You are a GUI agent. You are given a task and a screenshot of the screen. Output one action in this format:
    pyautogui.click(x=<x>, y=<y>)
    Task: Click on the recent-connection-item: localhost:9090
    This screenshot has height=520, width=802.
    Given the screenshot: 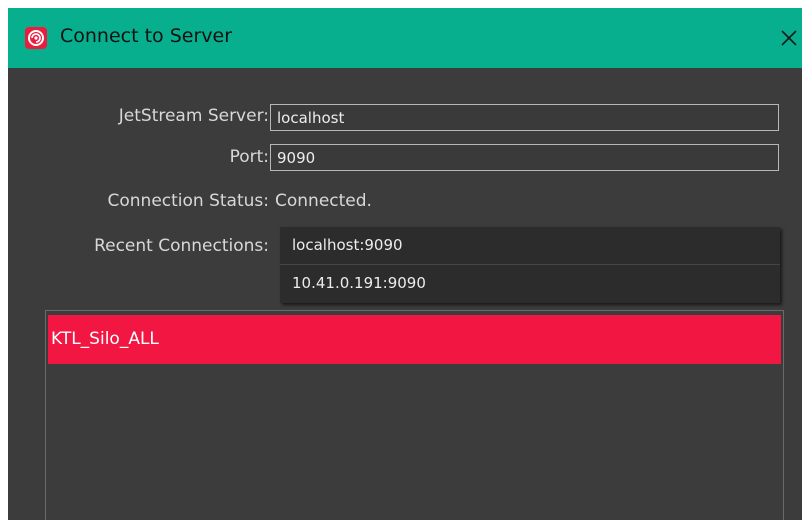 What is the action you would take?
    pyautogui.click(x=530, y=245)
    